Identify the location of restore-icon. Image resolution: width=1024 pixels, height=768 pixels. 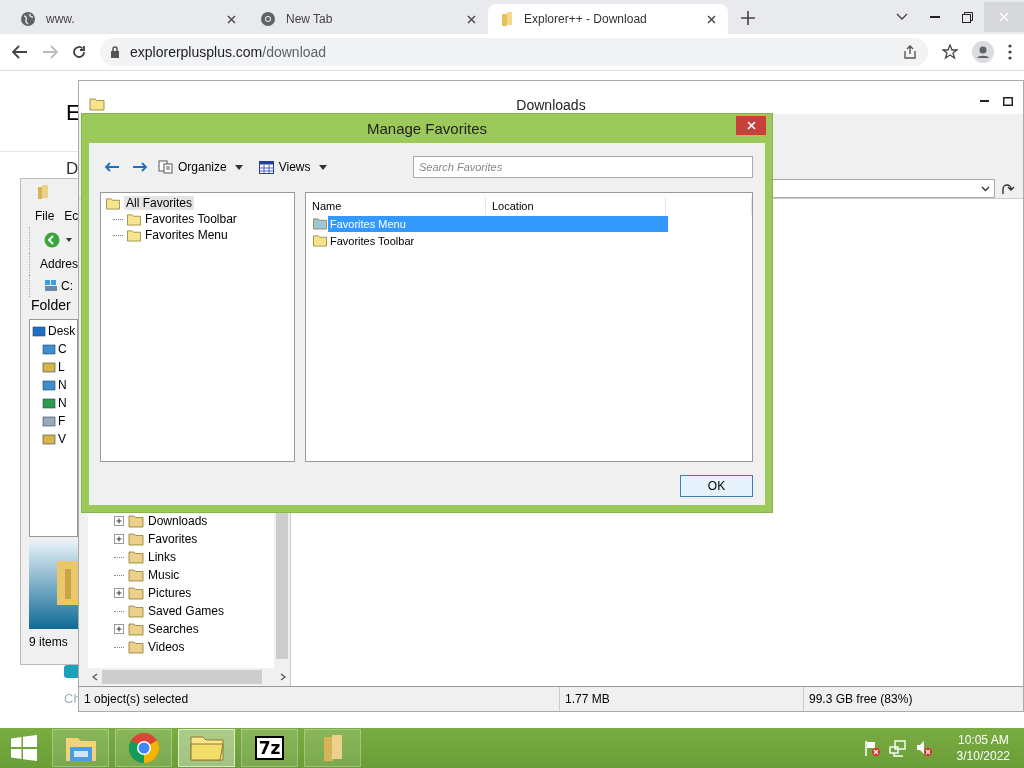
(967, 17).